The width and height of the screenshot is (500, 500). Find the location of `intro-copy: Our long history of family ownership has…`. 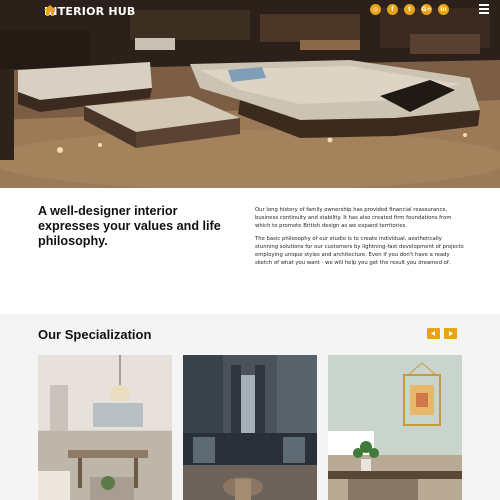

intro-copy: Our long history of family ownership has… is located at coordinates (360, 239).